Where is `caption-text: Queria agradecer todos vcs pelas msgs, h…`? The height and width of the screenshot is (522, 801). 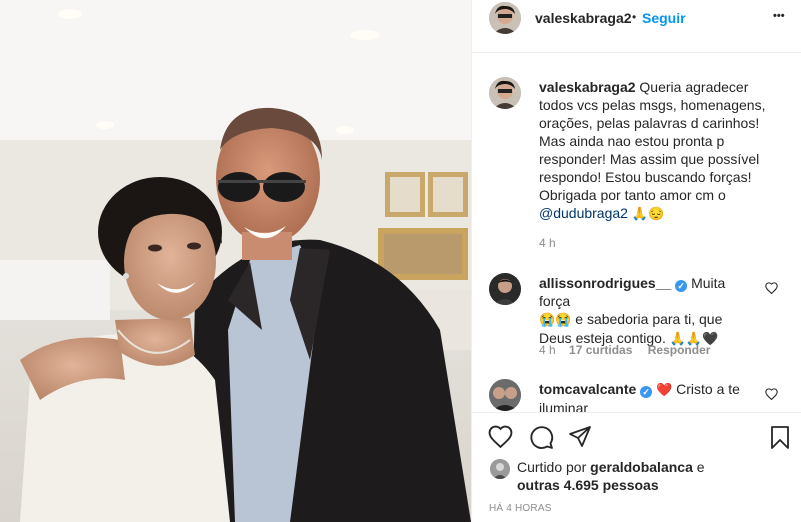 caption-text: Queria agradecer todos vcs pelas msgs, h… is located at coordinates (652, 141).